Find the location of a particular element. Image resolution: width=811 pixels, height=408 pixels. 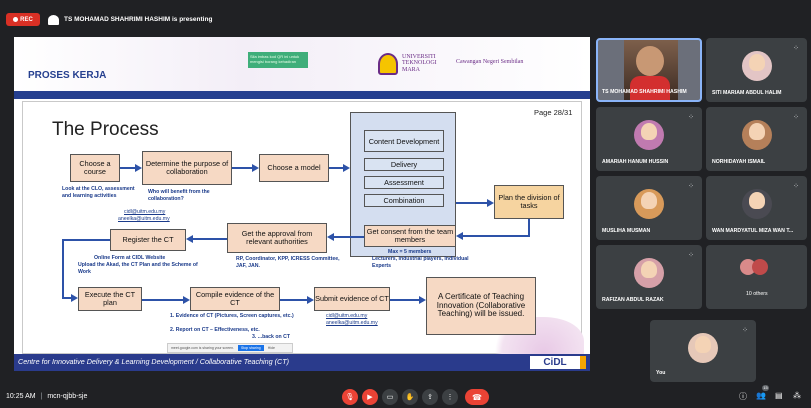

participant-name: TS MOHAMAD SHAHRIMI HASHIM is located at coordinates (644, 92).